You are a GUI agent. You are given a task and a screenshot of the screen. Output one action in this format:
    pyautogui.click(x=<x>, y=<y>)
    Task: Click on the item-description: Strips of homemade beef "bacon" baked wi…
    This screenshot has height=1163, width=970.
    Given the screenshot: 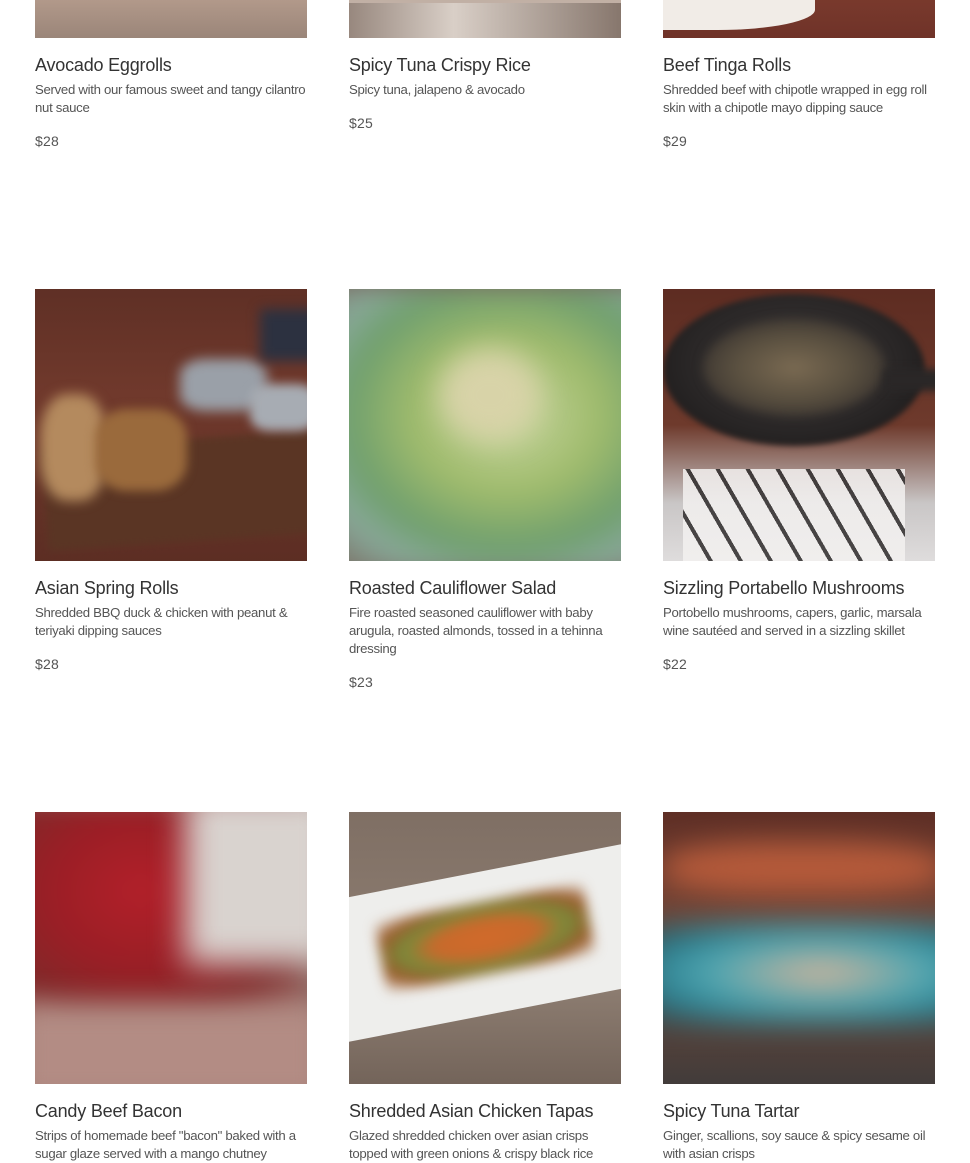 What is the action you would take?
    pyautogui.click(x=165, y=1144)
    